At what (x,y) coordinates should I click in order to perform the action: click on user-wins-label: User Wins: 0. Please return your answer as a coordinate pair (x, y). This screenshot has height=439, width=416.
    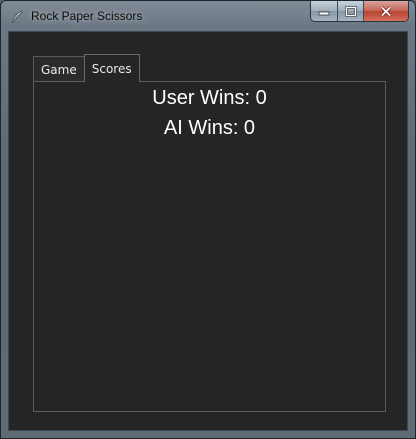
    Looking at the image, I should click on (209, 98).